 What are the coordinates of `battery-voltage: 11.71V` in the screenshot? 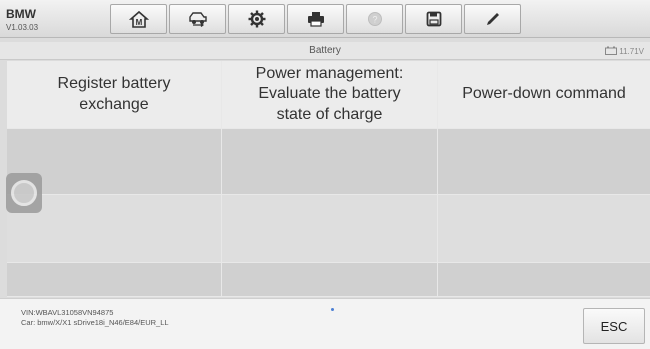 It's located at (624, 51).